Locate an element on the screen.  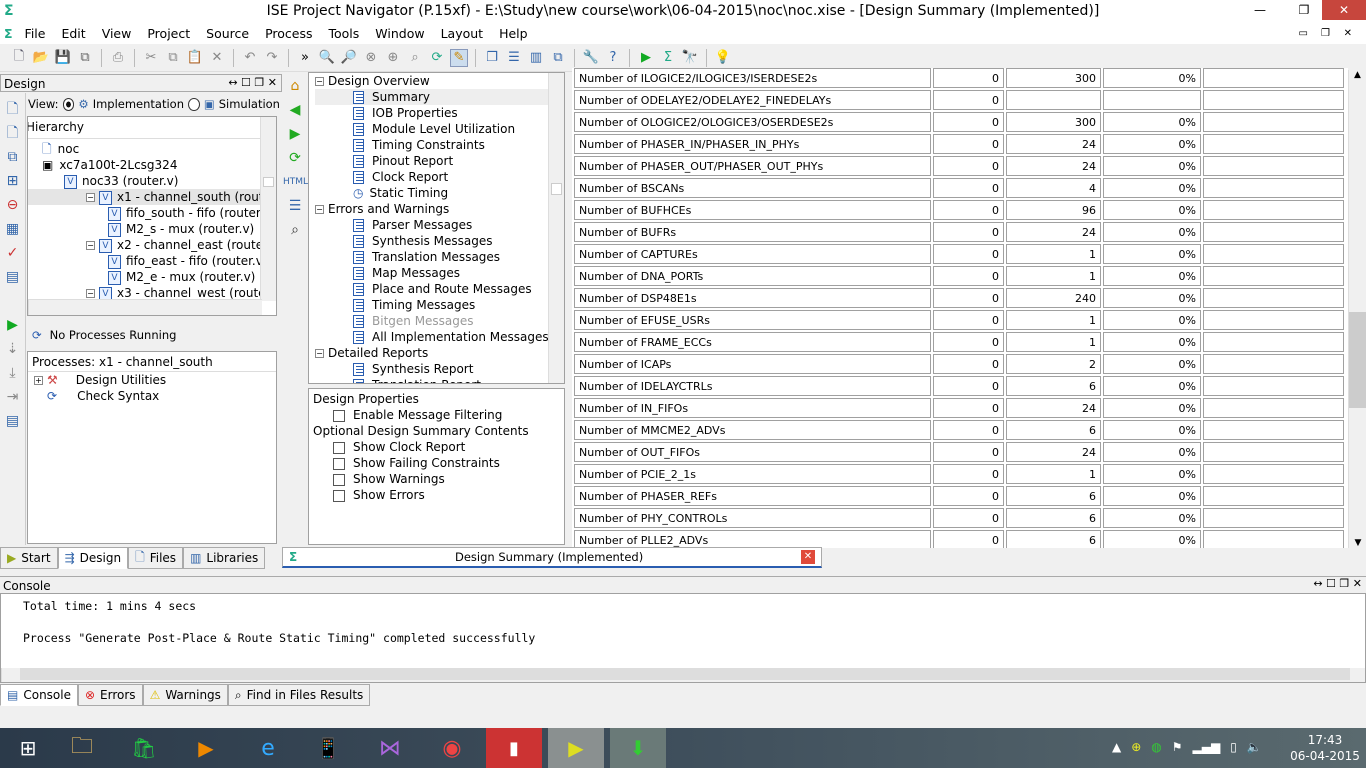
doc-restore-button: ❐ is located at coordinates (1325, 33).